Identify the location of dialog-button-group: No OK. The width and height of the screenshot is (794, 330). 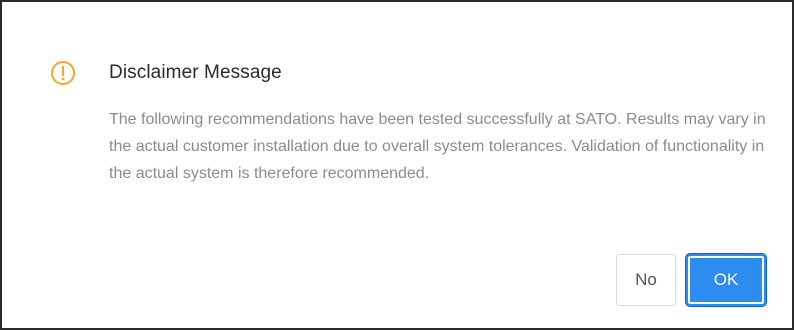
(691, 280).